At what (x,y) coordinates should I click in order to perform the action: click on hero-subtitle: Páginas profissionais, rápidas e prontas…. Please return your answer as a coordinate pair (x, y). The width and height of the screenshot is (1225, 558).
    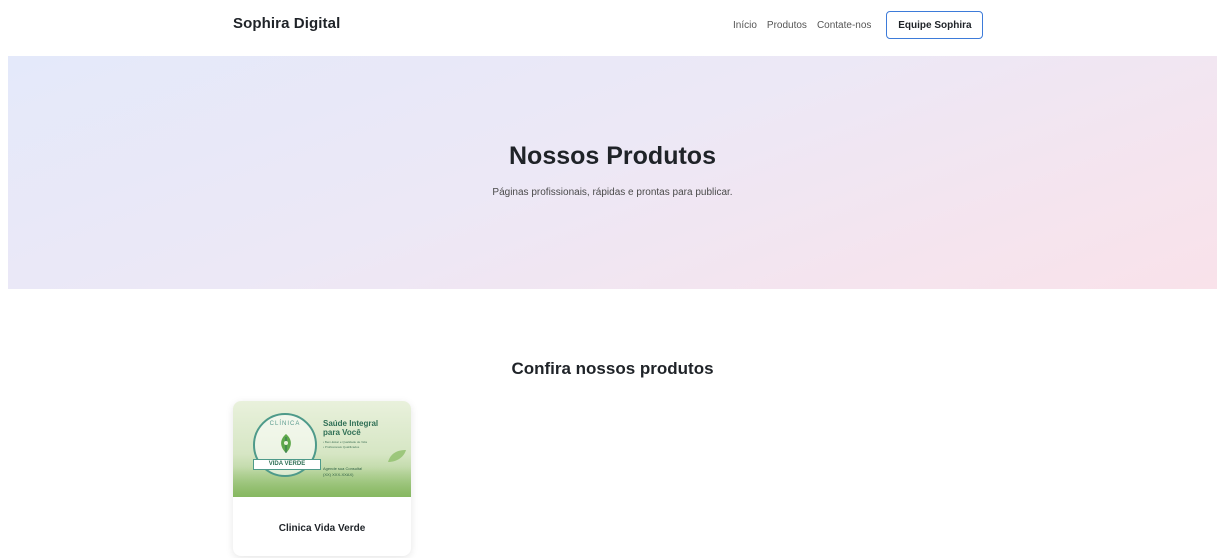
    Looking at the image, I should click on (612, 192).